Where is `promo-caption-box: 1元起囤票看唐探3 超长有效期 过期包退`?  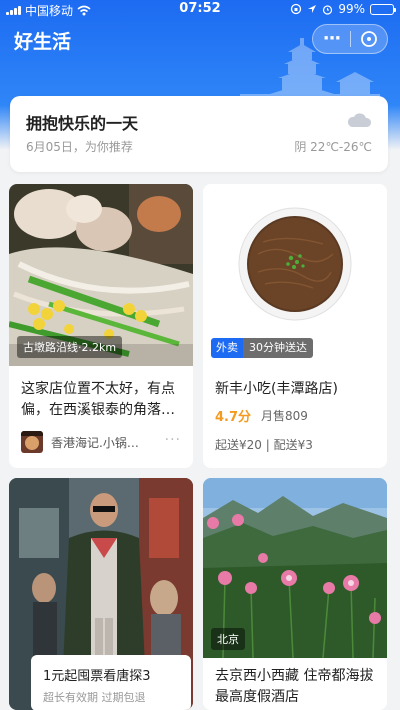
promo-caption-box: 1元起囤票看唐探3 超长有效期 过期包退 is located at coordinates (111, 682).